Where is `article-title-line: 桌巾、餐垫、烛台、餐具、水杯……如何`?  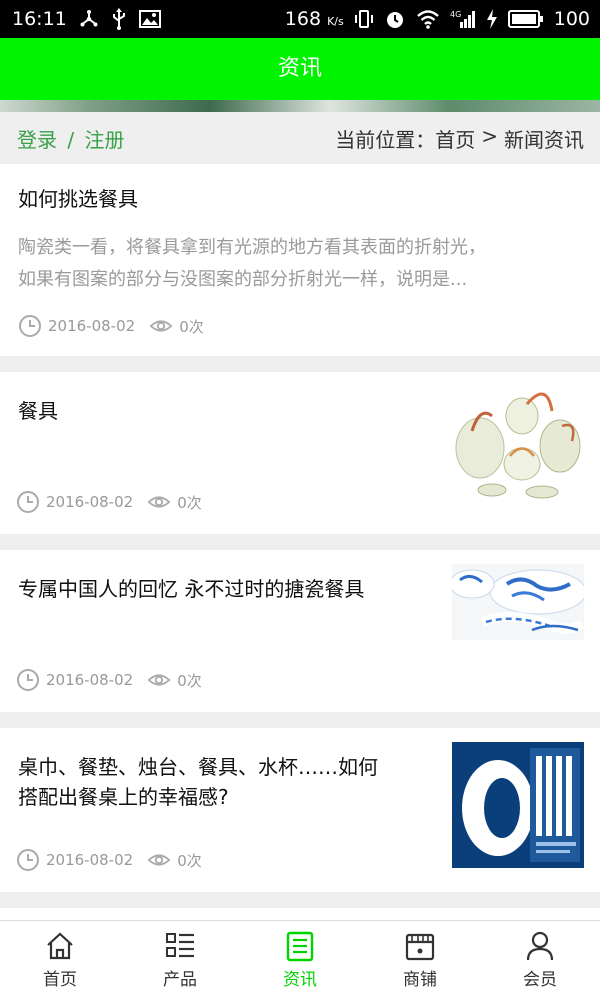 article-title-line: 桌巾、餐垫、烛台、餐具、水杯……如何 is located at coordinates (198, 767).